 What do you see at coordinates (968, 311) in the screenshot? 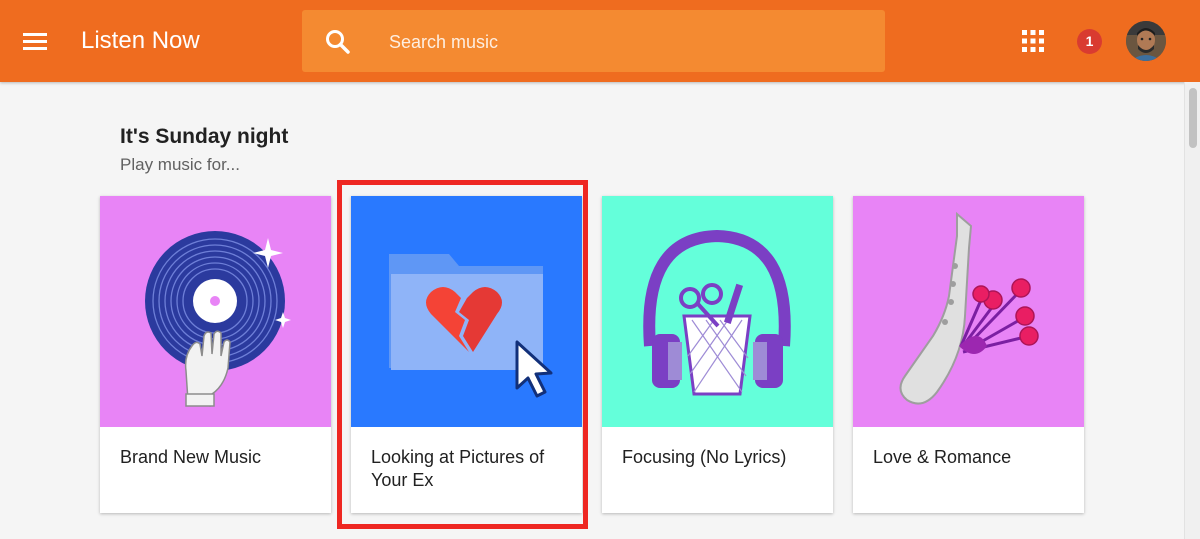
I see `saxophone-roses-icon` at bounding box center [968, 311].